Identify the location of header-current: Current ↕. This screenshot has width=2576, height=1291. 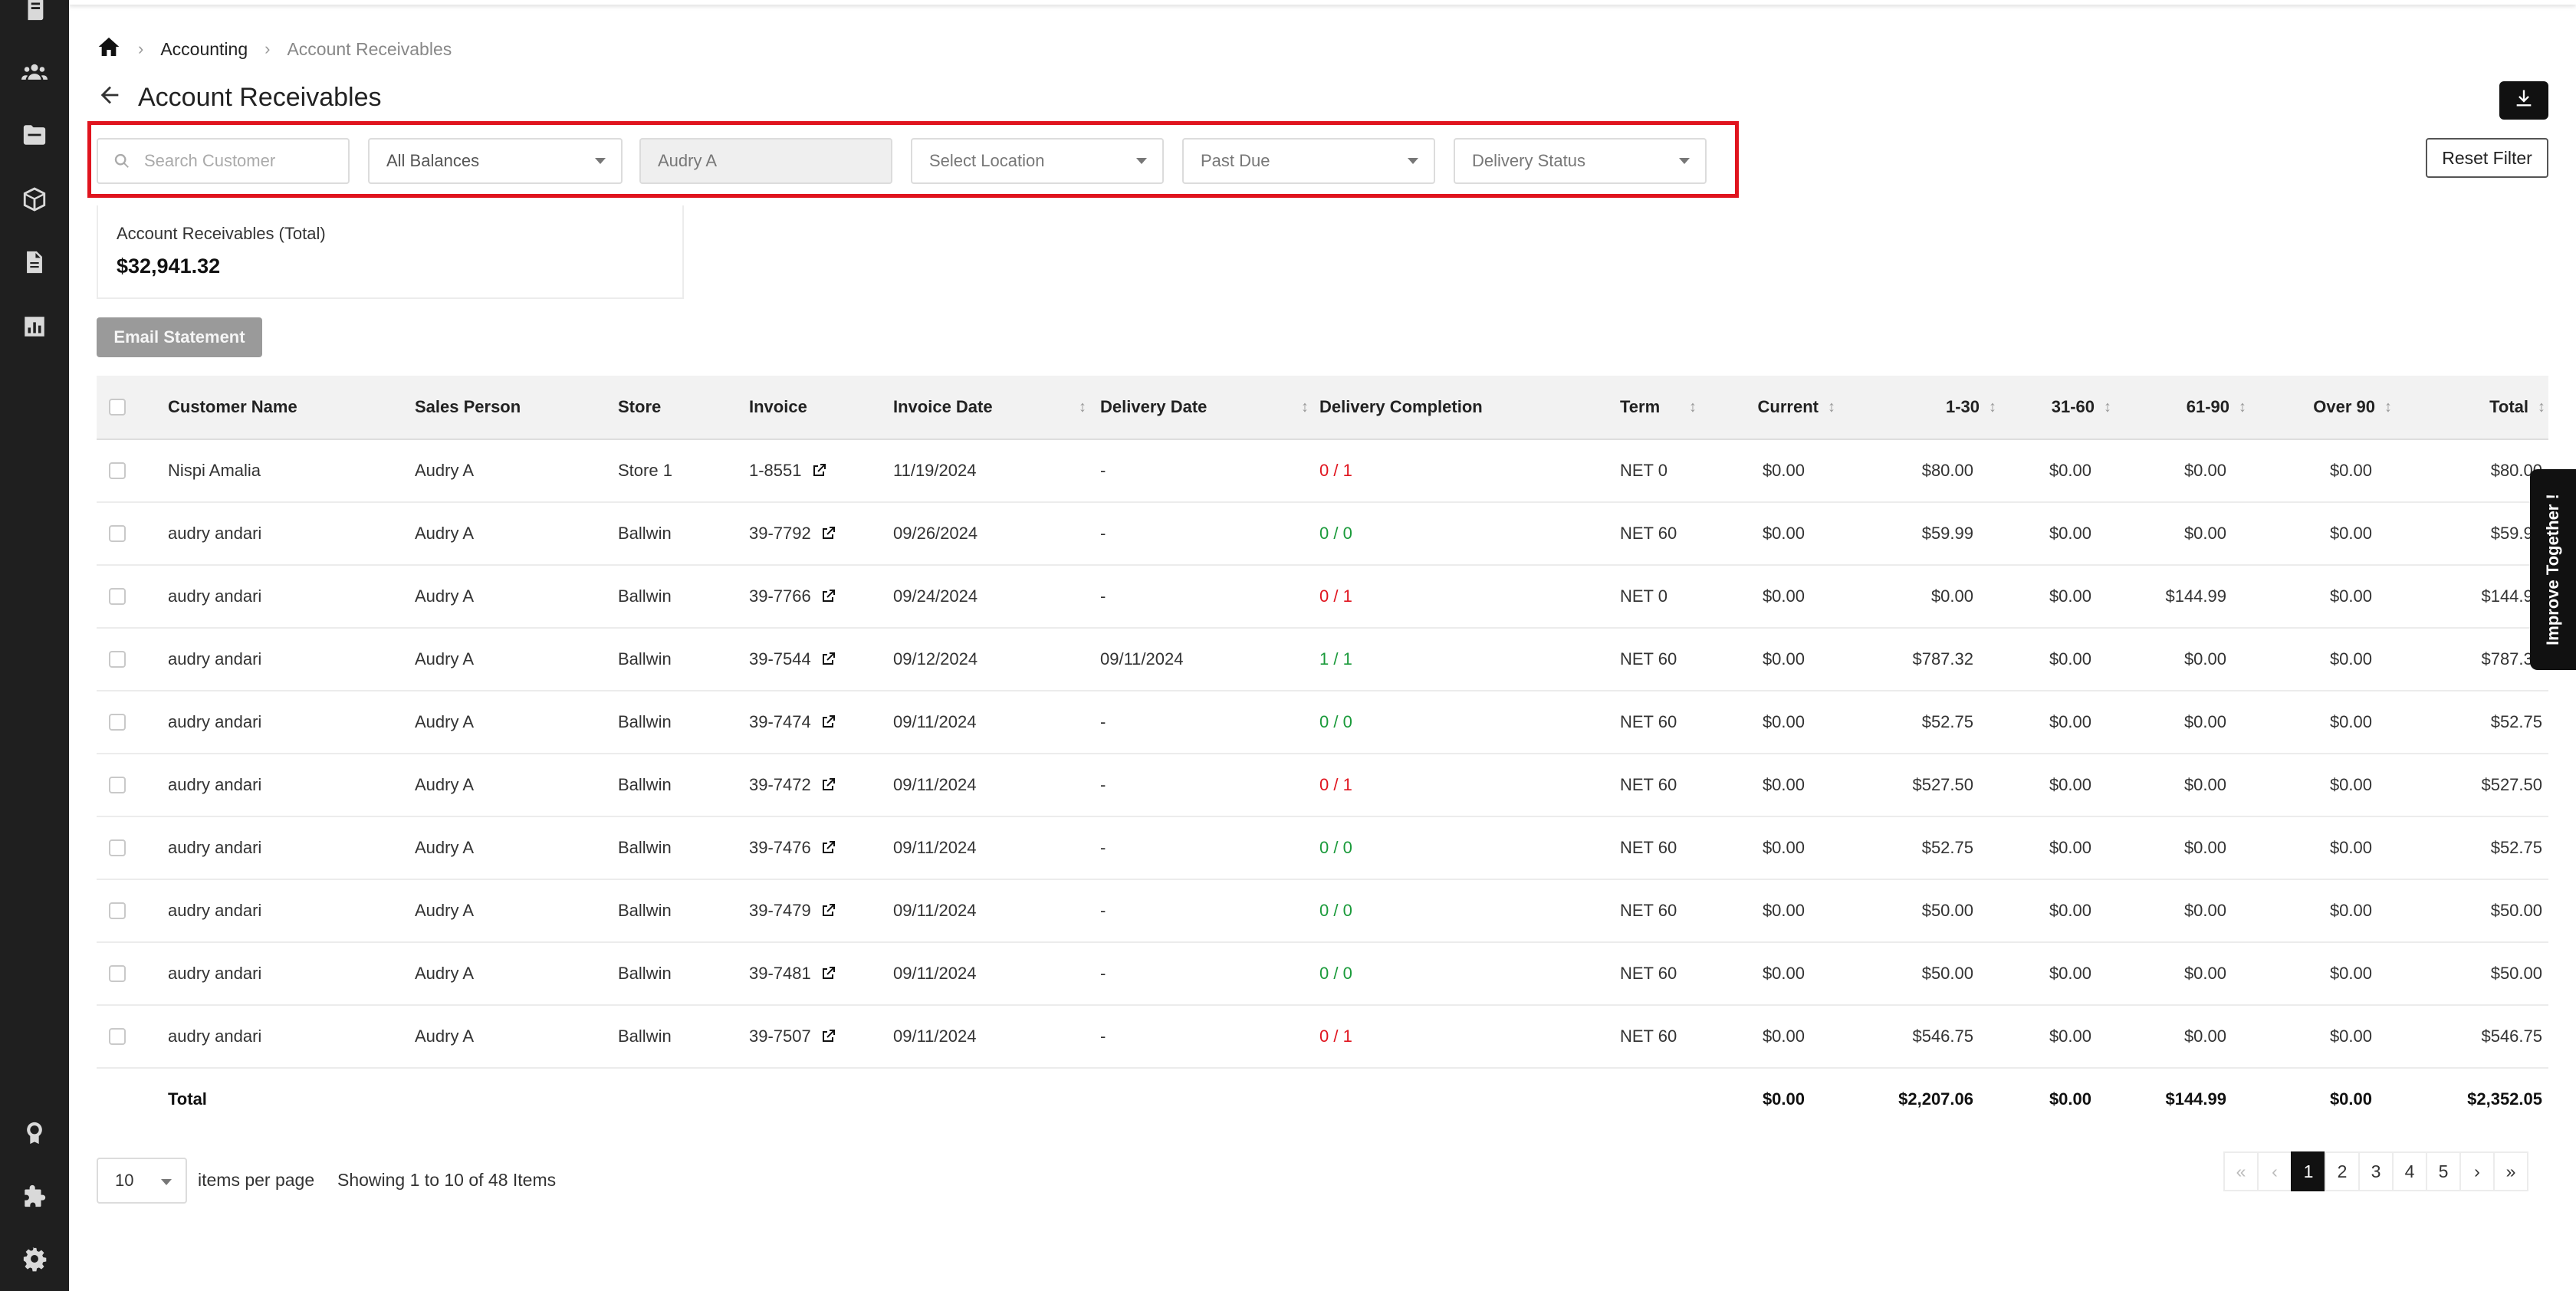
(1775, 407).